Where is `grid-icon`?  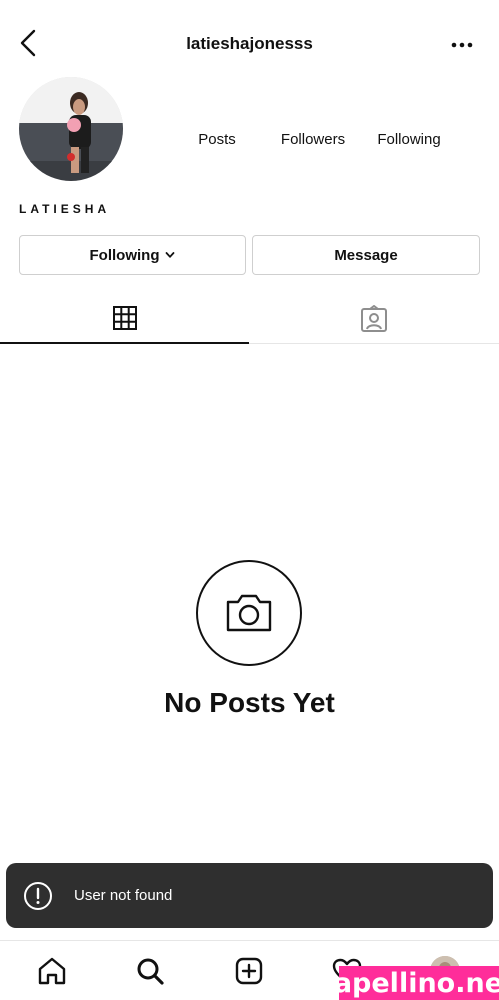
grid-icon is located at coordinates (124, 317).